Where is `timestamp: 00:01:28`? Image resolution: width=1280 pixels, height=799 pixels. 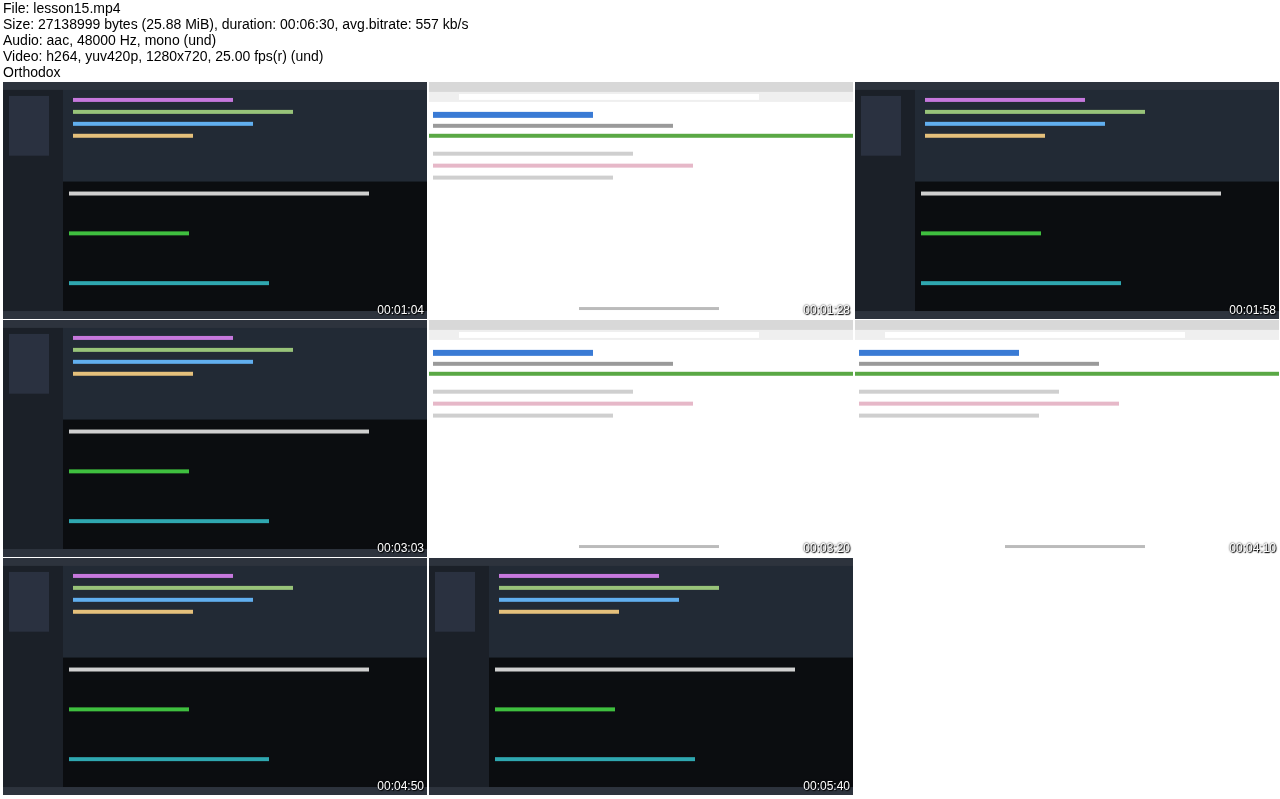 timestamp: 00:01:28 is located at coordinates (826, 310).